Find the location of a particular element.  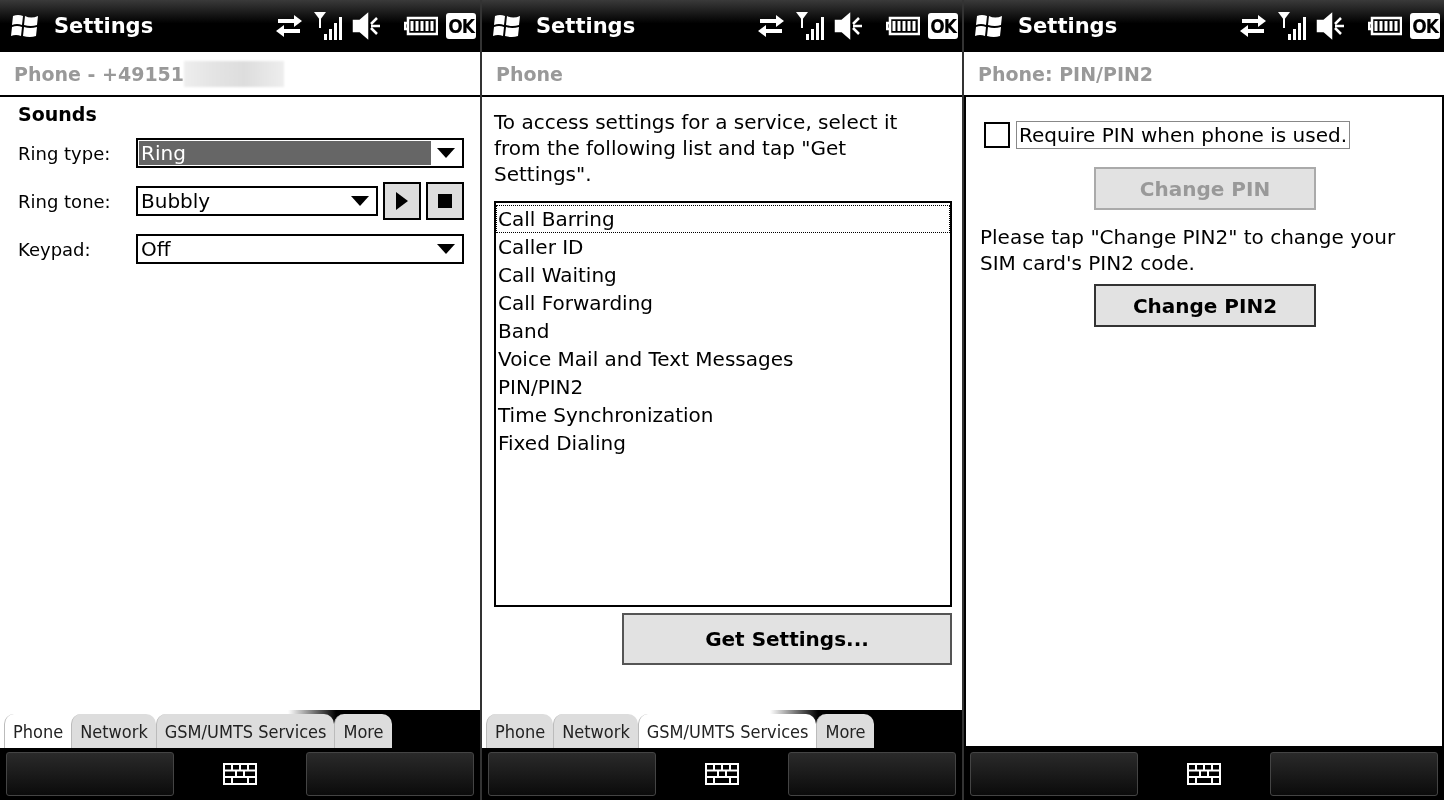

play-button is located at coordinates (402, 201).